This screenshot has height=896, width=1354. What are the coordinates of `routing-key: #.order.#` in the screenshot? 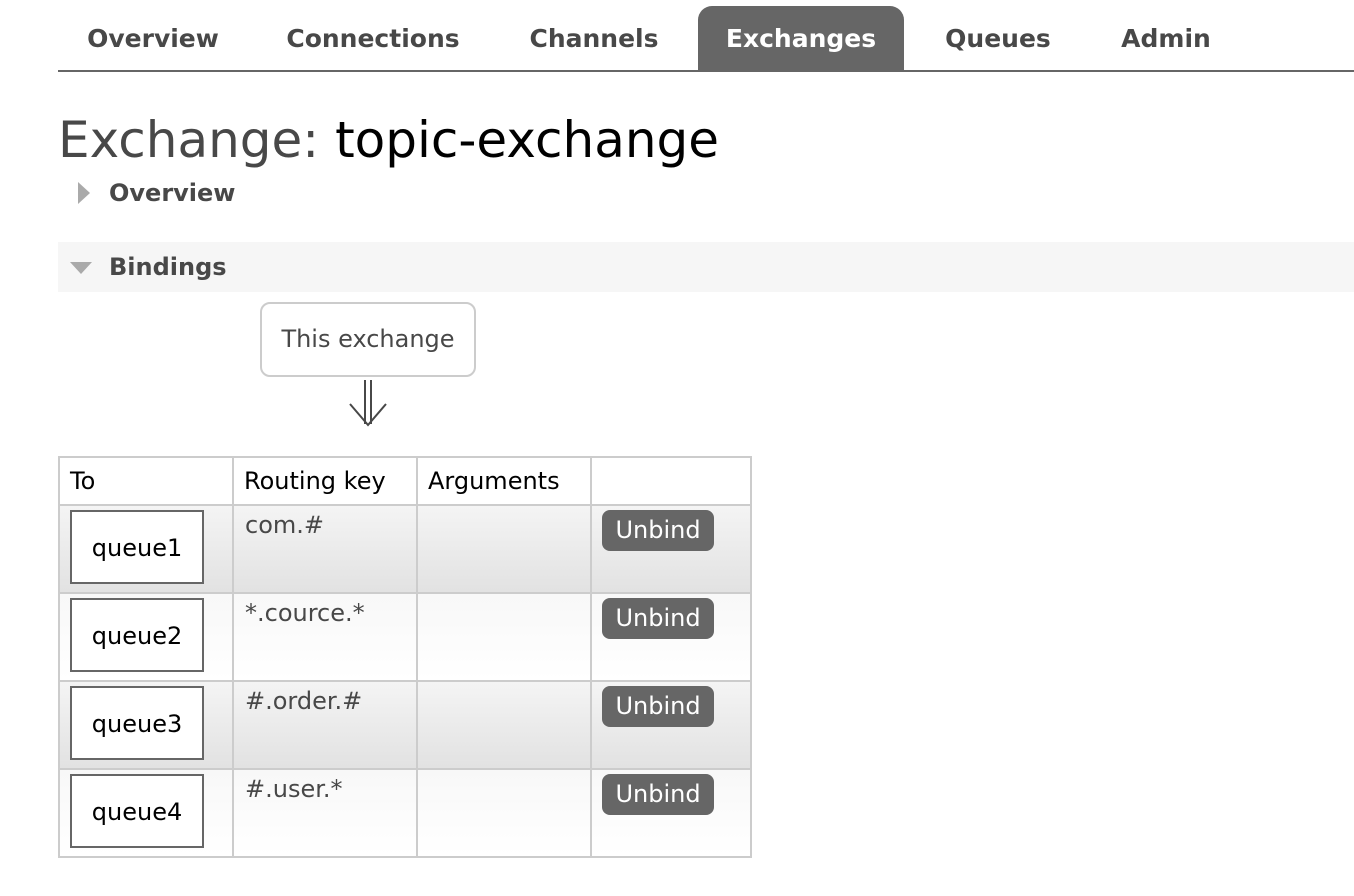 It's located at (304, 701).